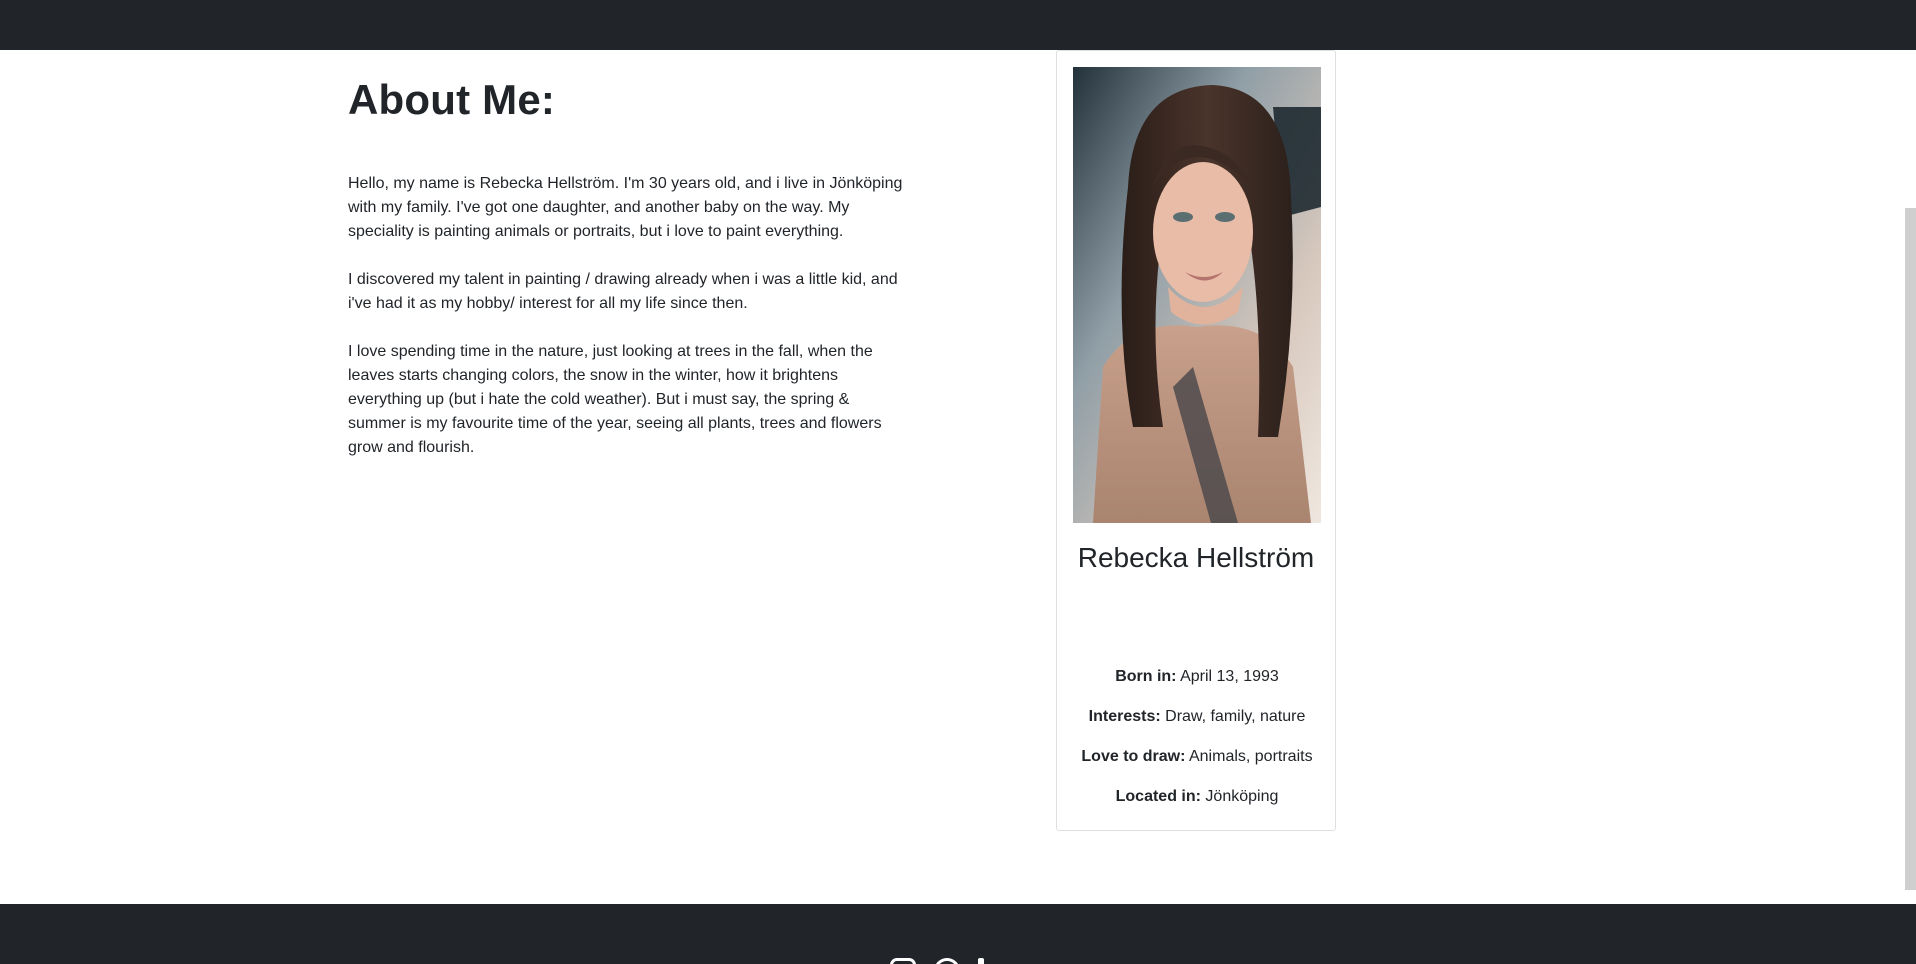 This screenshot has height=964, width=1916. What do you see at coordinates (1229, 676) in the screenshot?
I see `fact-value: April 13, 1993` at bounding box center [1229, 676].